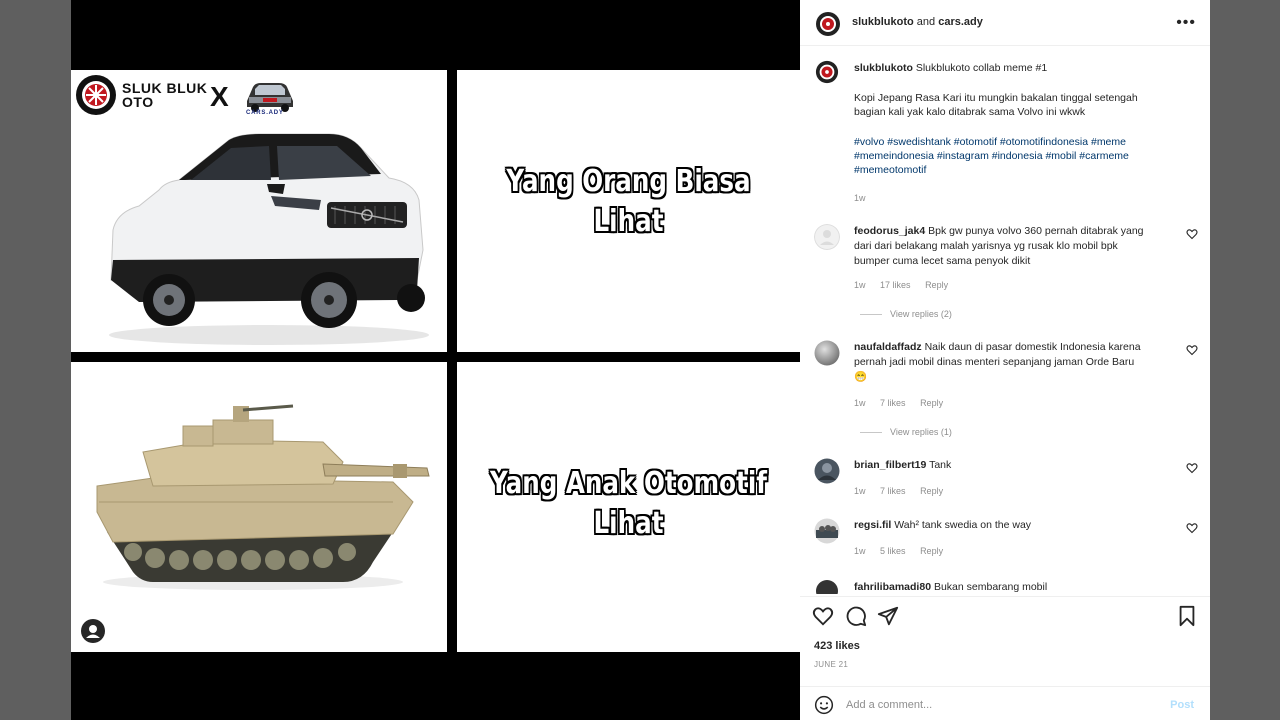 This screenshot has height=720, width=1280. I want to click on comment-text-line1: Bukan sembarang mobil, so click(990, 587).